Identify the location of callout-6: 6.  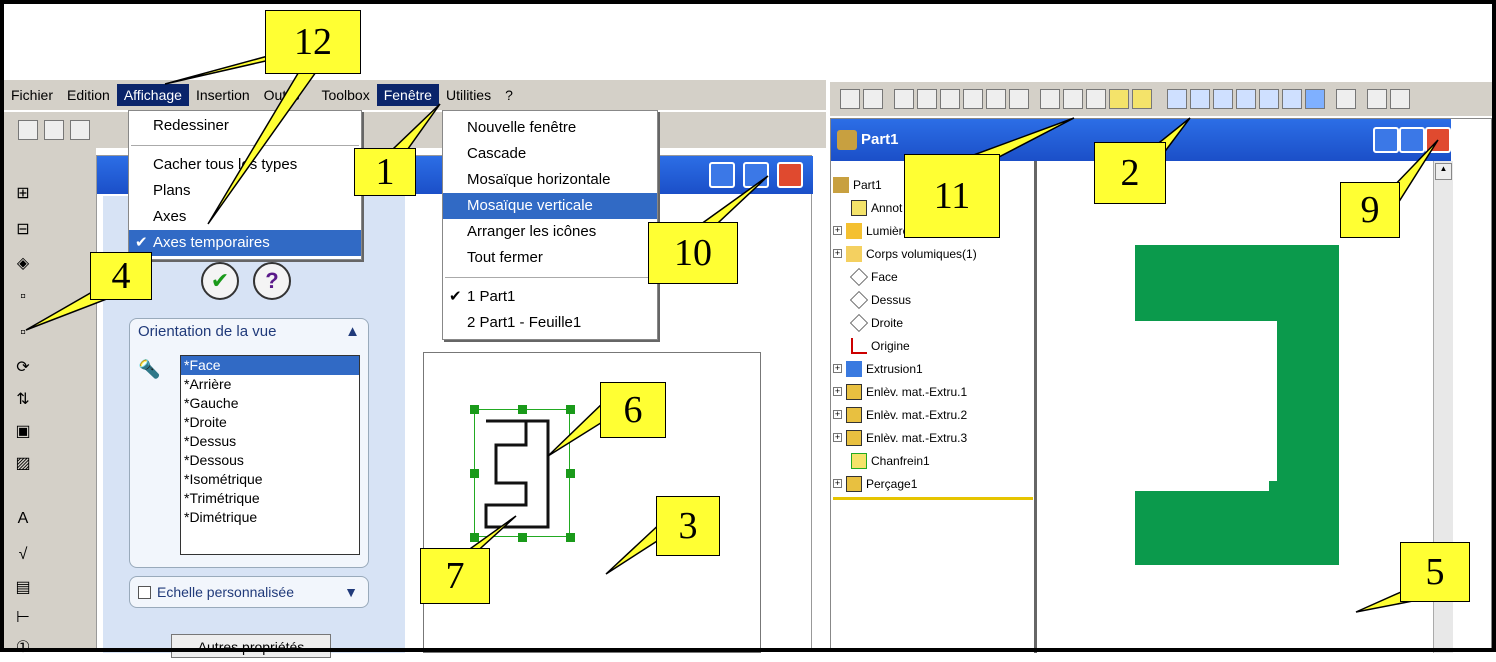
(633, 410).